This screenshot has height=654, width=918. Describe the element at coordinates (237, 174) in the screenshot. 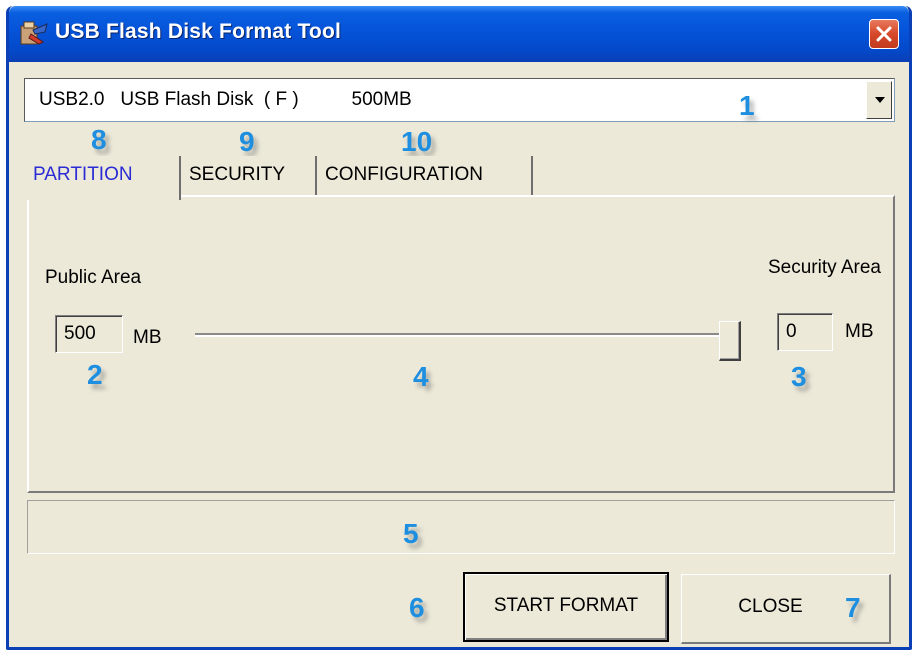

I see `tab-security-label: SECURITY` at that location.